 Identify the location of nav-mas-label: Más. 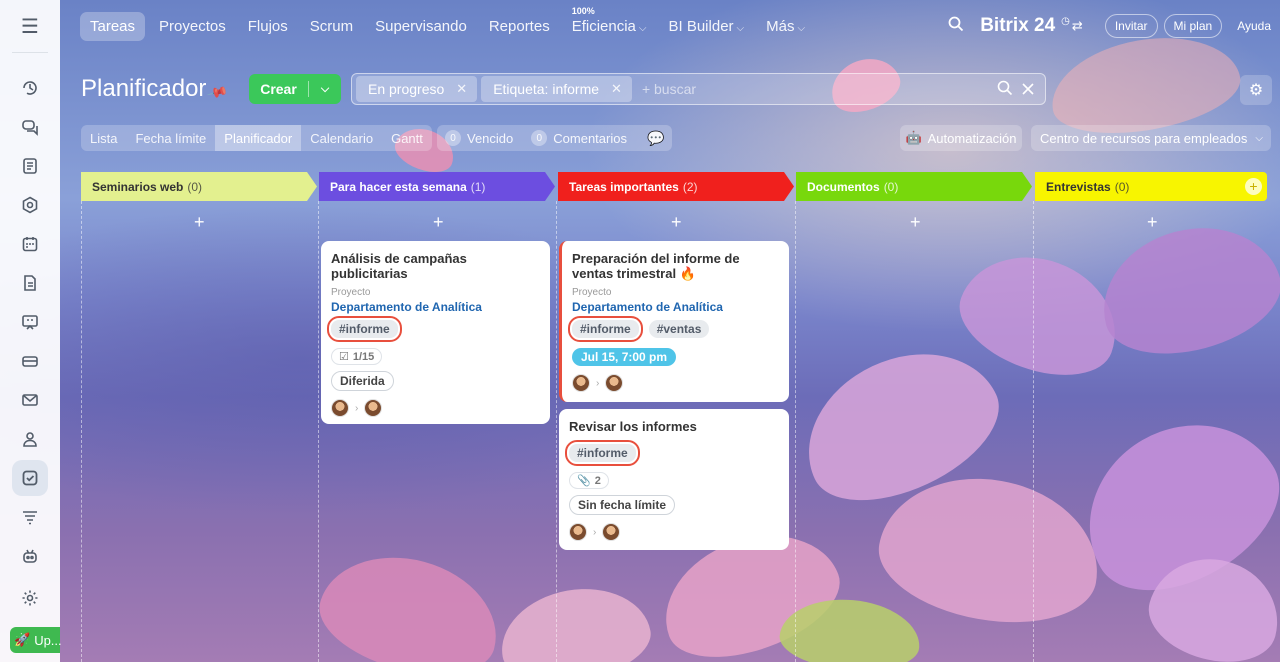
(780, 26).